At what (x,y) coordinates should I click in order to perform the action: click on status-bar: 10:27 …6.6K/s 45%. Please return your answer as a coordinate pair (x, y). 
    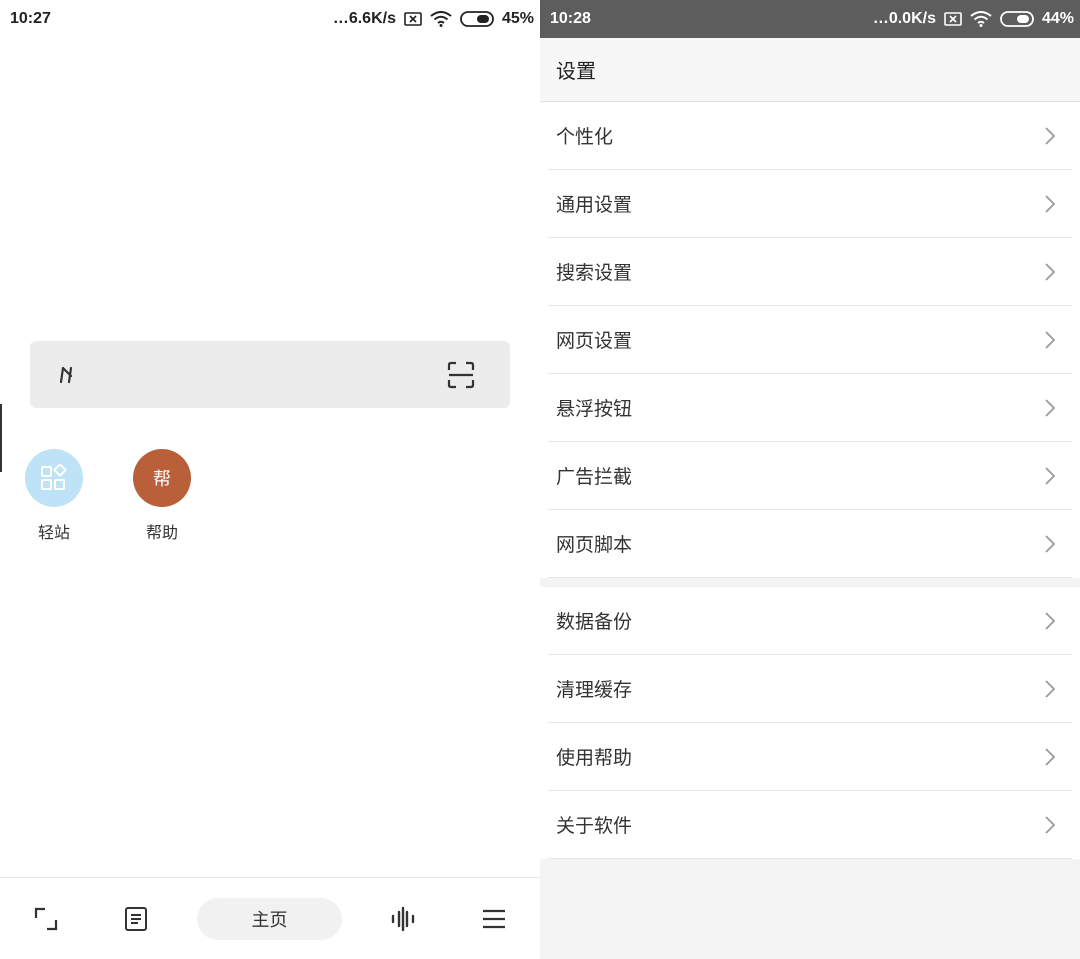
    Looking at the image, I should click on (270, 19).